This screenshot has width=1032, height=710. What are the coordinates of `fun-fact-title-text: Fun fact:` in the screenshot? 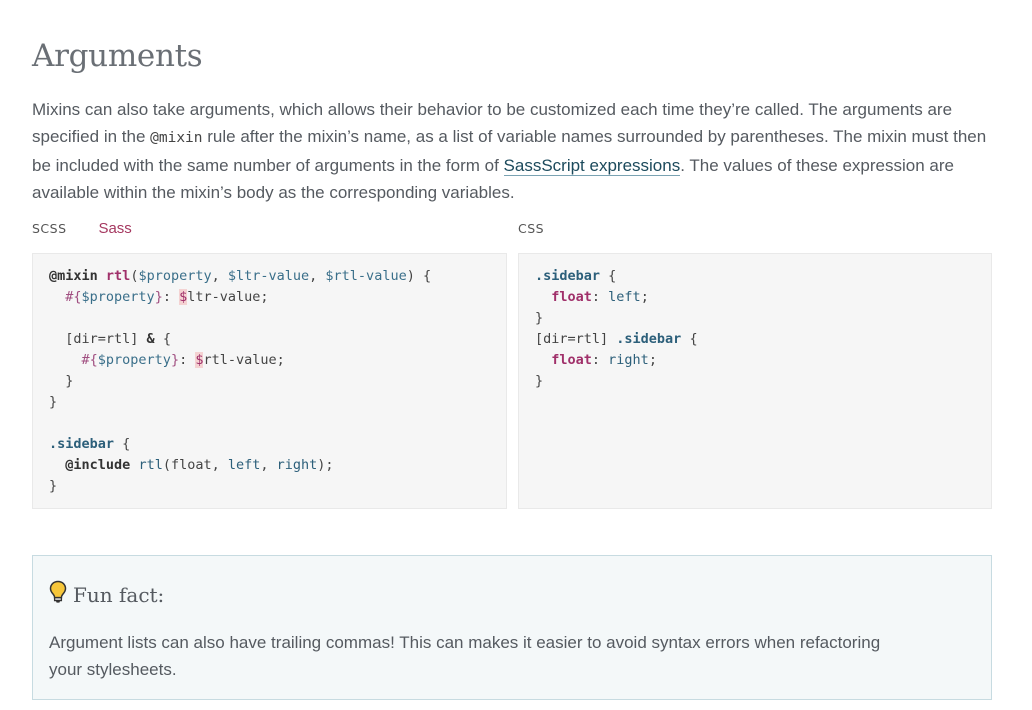 It's located at (119, 594).